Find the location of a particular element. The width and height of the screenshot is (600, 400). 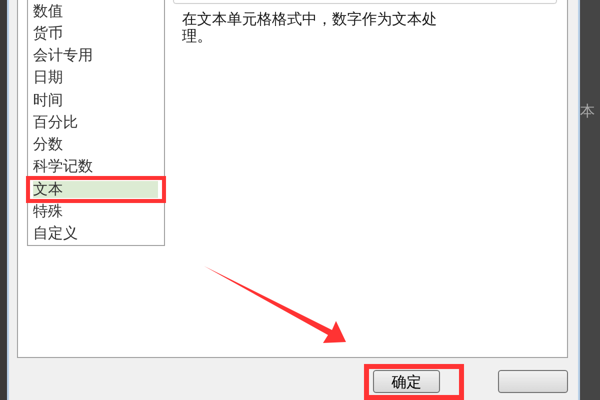

category-item: 特殊 is located at coordinates (95, 211).